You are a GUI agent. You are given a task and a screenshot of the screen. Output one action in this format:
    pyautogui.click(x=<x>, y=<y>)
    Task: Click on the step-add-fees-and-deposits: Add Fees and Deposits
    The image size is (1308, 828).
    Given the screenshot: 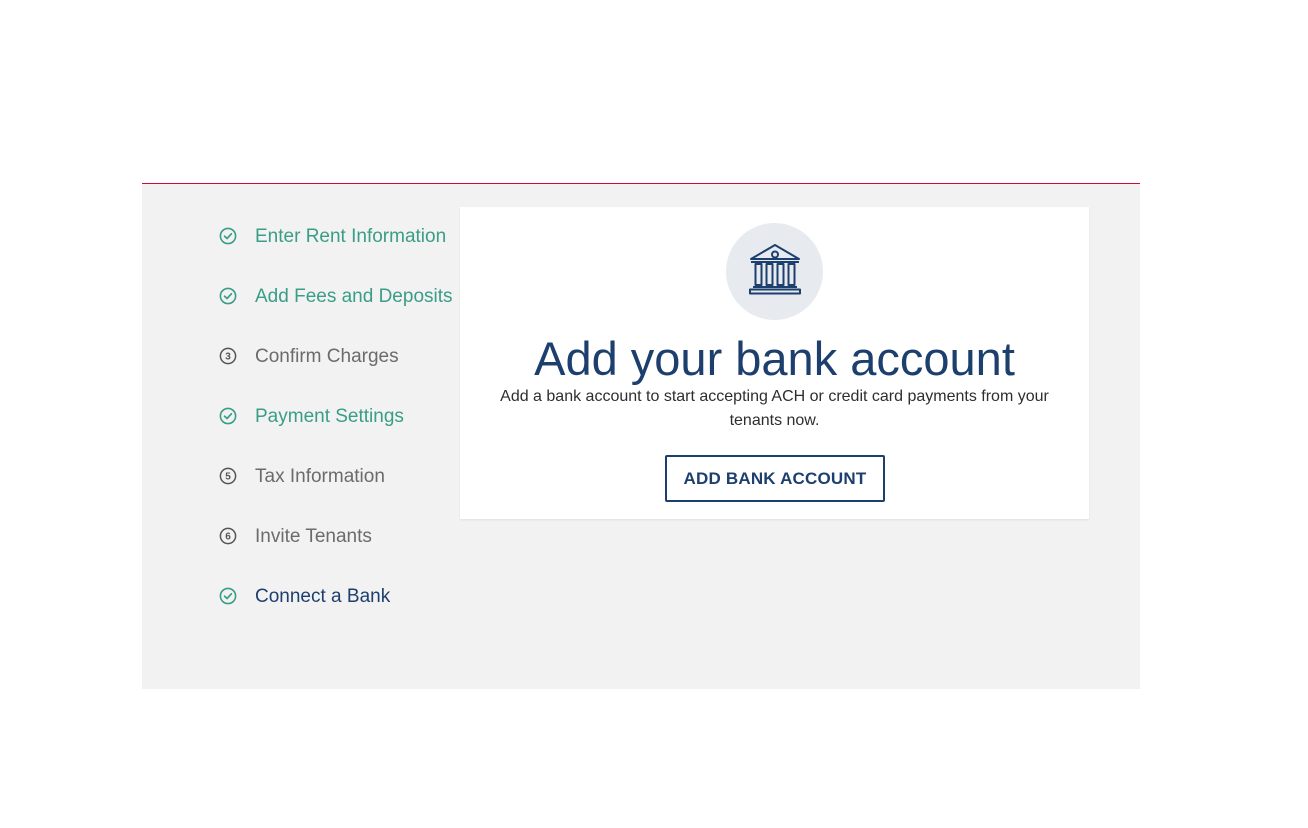 What is the action you would take?
    pyautogui.click(x=335, y=296)
    